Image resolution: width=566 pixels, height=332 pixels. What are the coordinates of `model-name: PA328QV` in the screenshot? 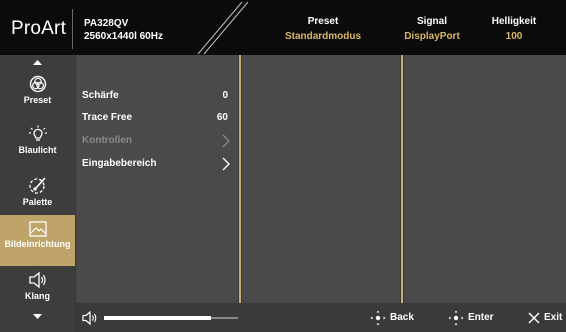 It's located at (106, 23).